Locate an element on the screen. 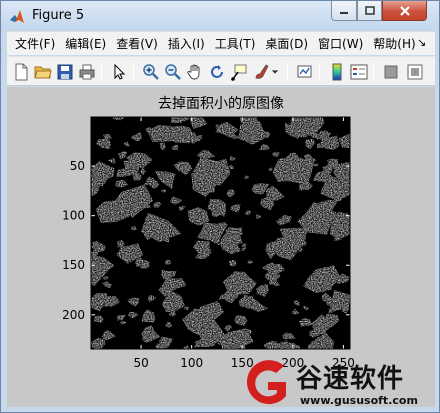 Image resolution: width=440 pixels, height=413 pixels. colorbar-icon is located at coordinates (337, 72).